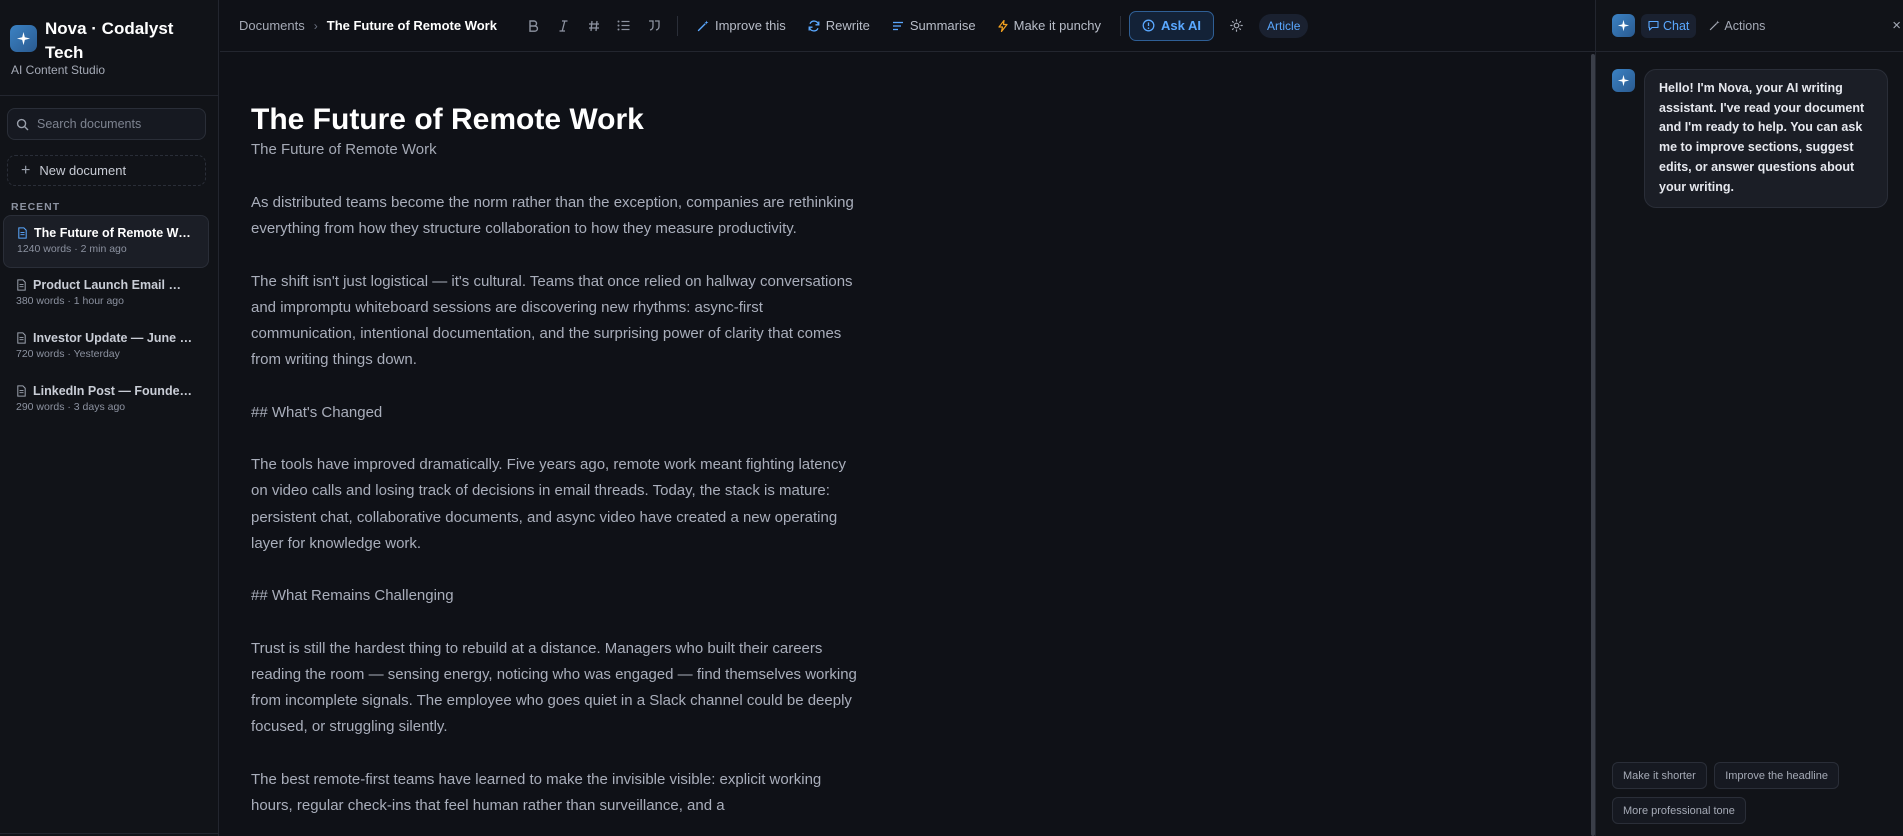 The height and width of the screenshot is (836, 1903). What do you see at coordinates (1896, 25) in the screenshot?
I see `close-icon: ×` at bounding box center [1896, 25].